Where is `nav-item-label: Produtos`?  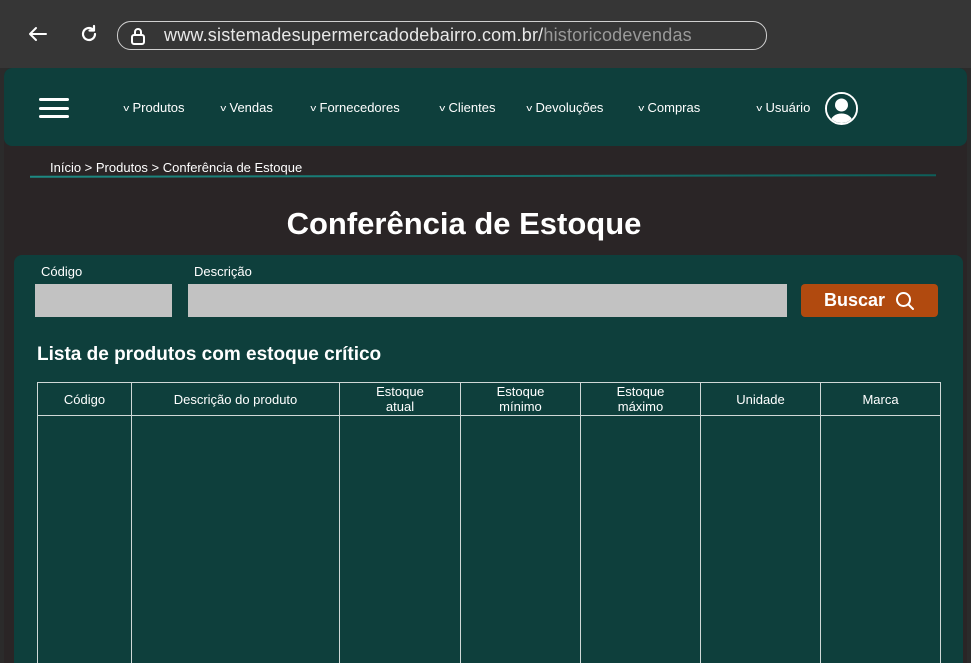
nav-item-label: Produtos is located at coordinates (158, 107).